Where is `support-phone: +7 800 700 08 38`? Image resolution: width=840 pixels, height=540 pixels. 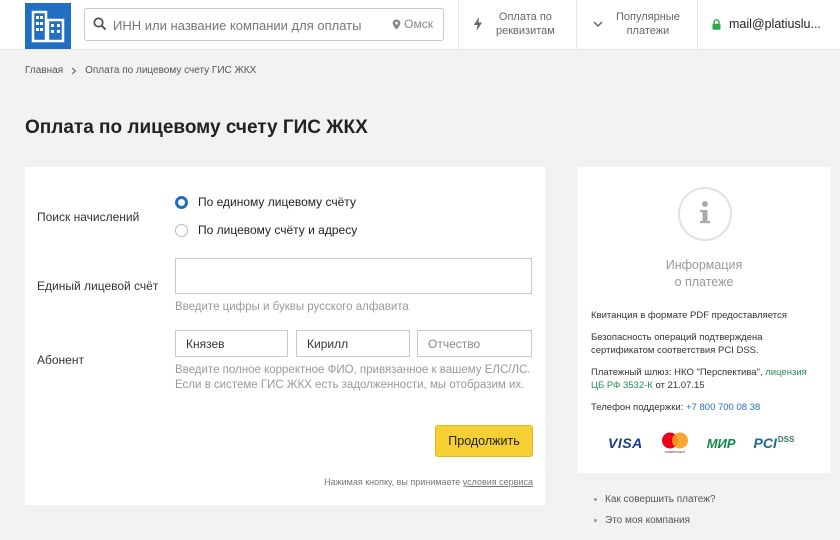
support-phone: +7 800 700 08 38 is located at coordinates (723, 407).